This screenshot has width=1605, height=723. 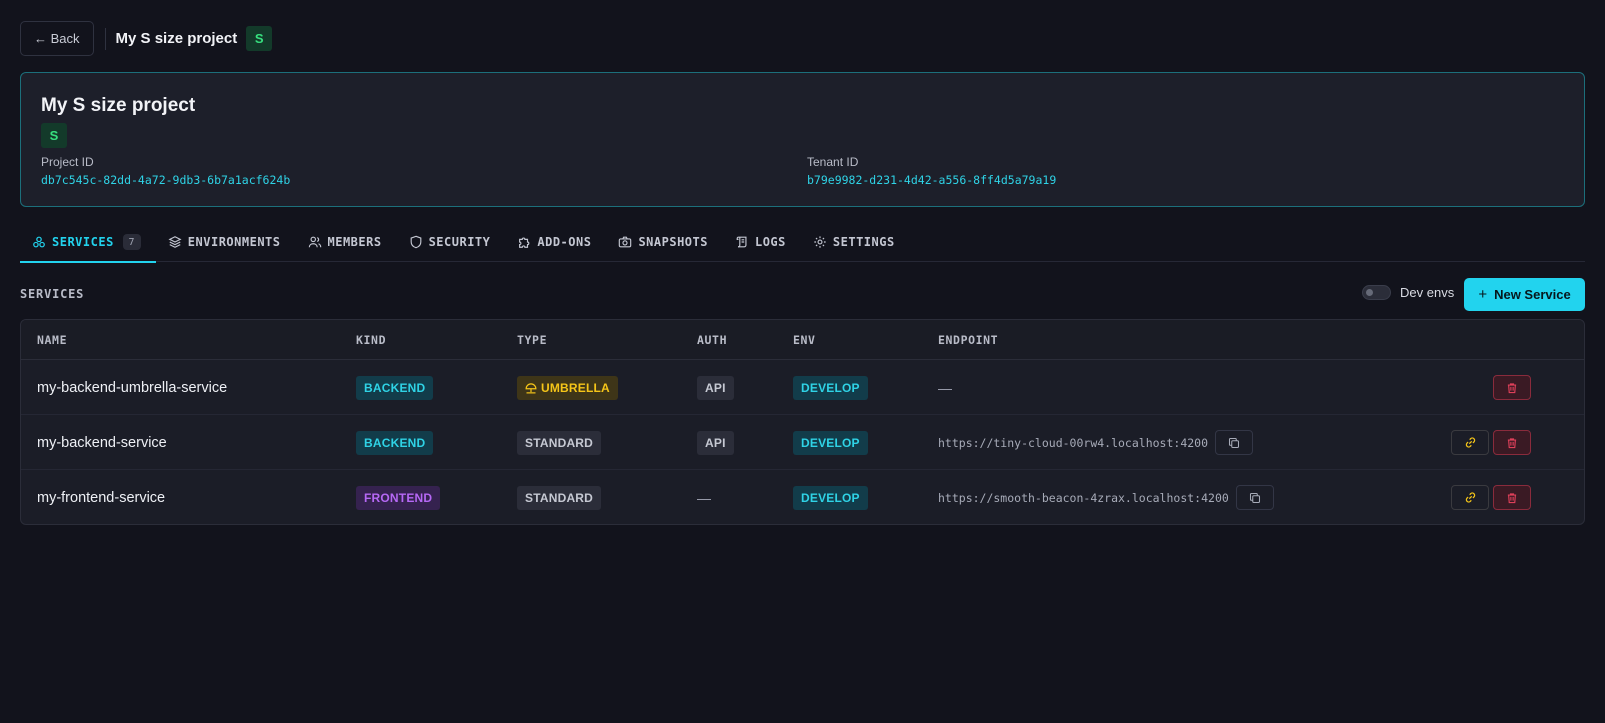 I want to click on column-header-type: TYPE, so click(x=532, y=340).